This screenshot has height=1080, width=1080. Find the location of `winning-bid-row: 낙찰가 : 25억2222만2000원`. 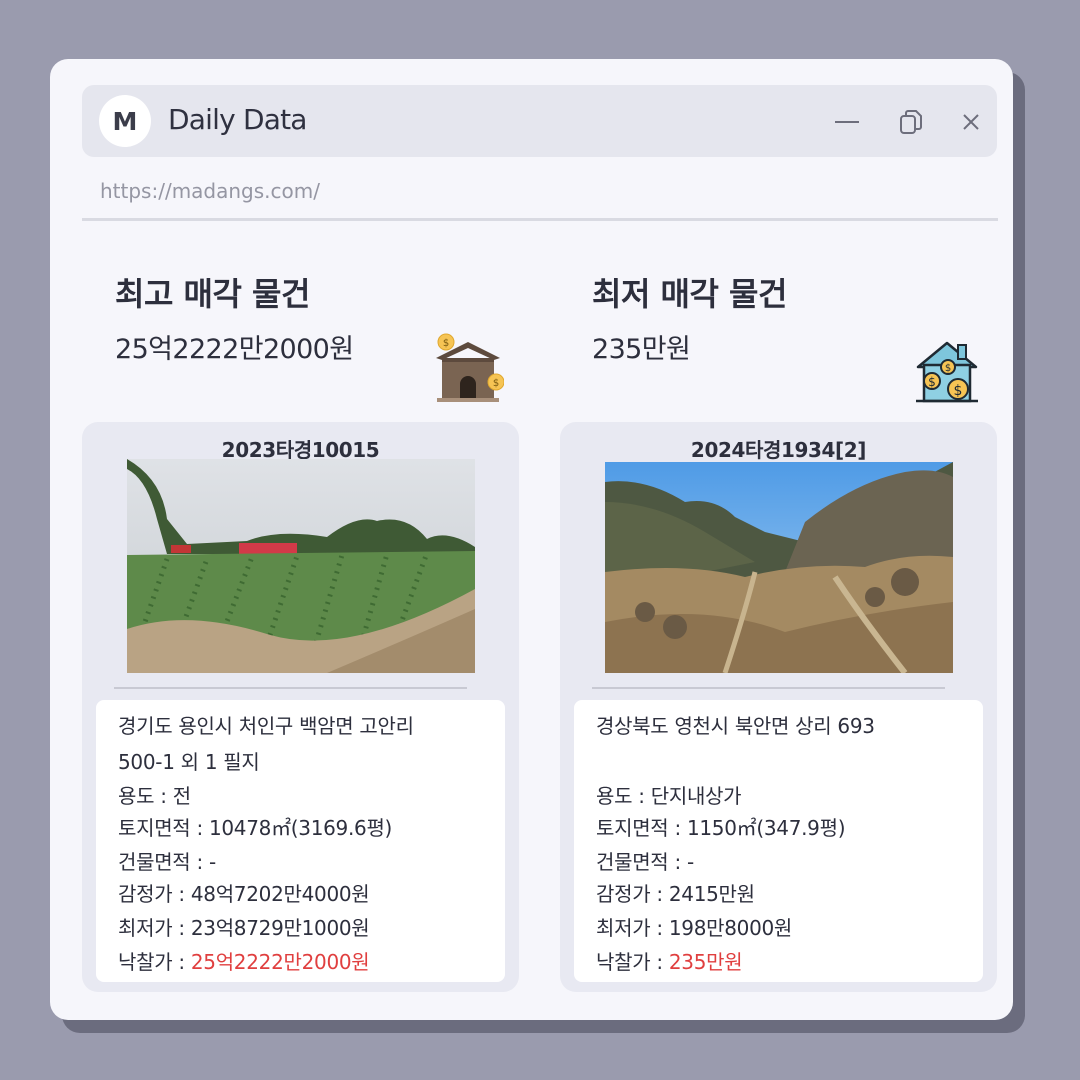

winning-bid-row: 낙찰가 : 25억2222만2000원 is located at coordinates (244, 960).